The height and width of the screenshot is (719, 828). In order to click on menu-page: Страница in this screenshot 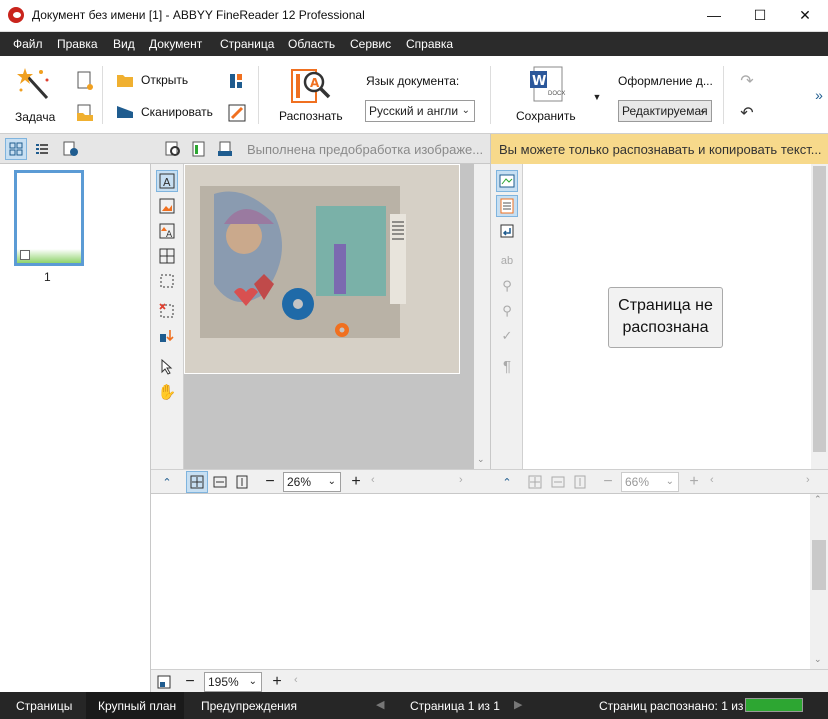, I will do `click(247, 44)`.